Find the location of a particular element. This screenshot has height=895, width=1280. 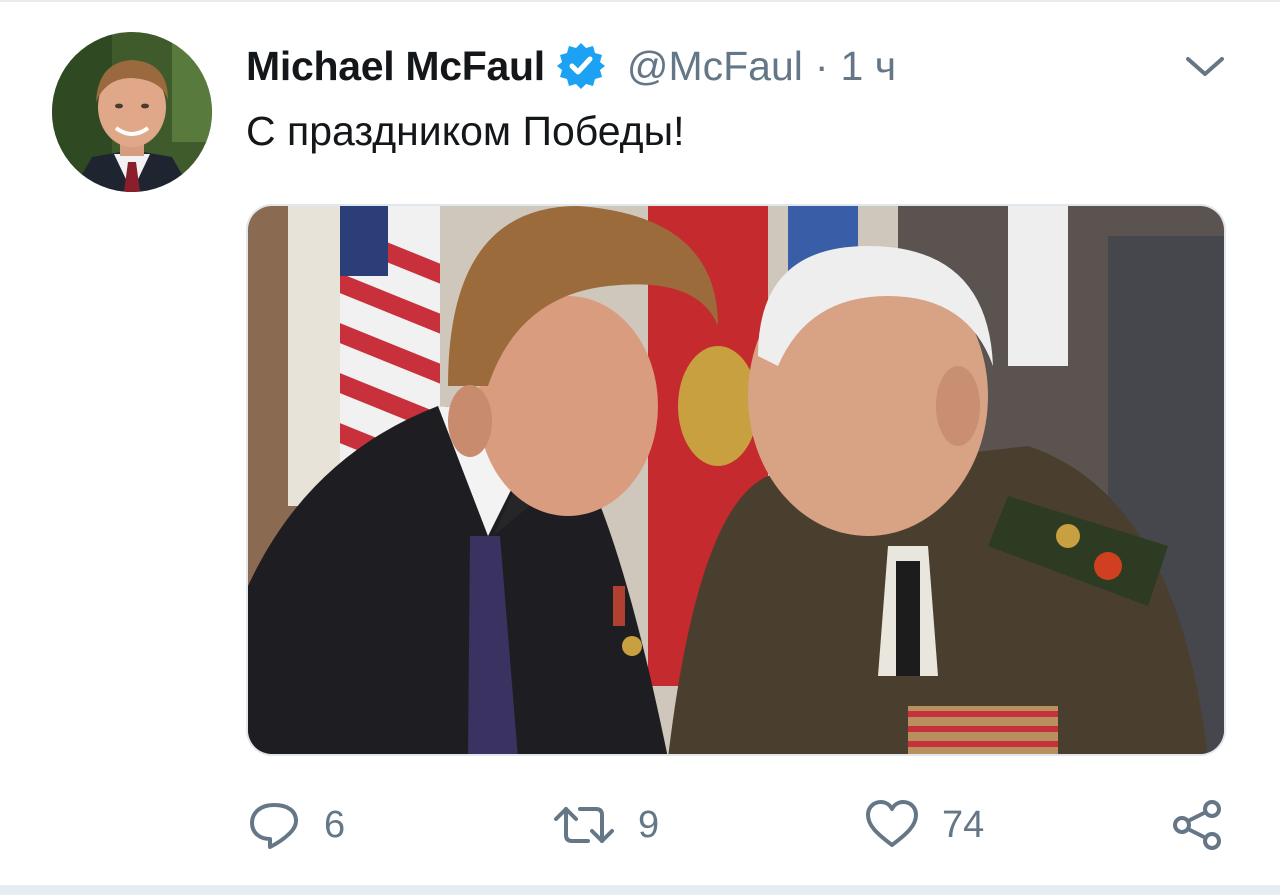

tweet-text: С праздником Победы! is located at coordinates (465, 131).